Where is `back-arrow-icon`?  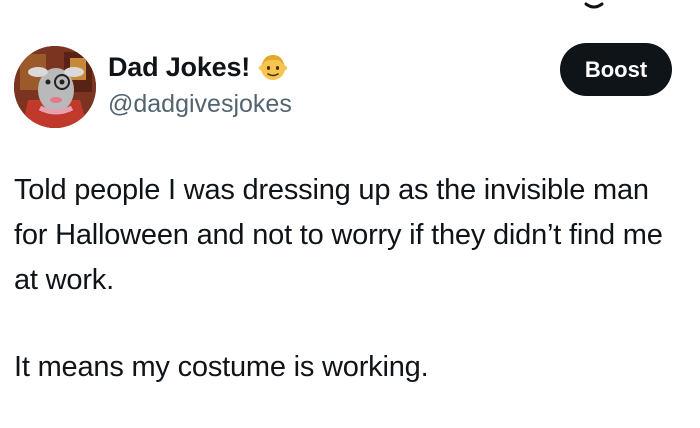 back-arrow-icon is located at coordinates (25, 4).